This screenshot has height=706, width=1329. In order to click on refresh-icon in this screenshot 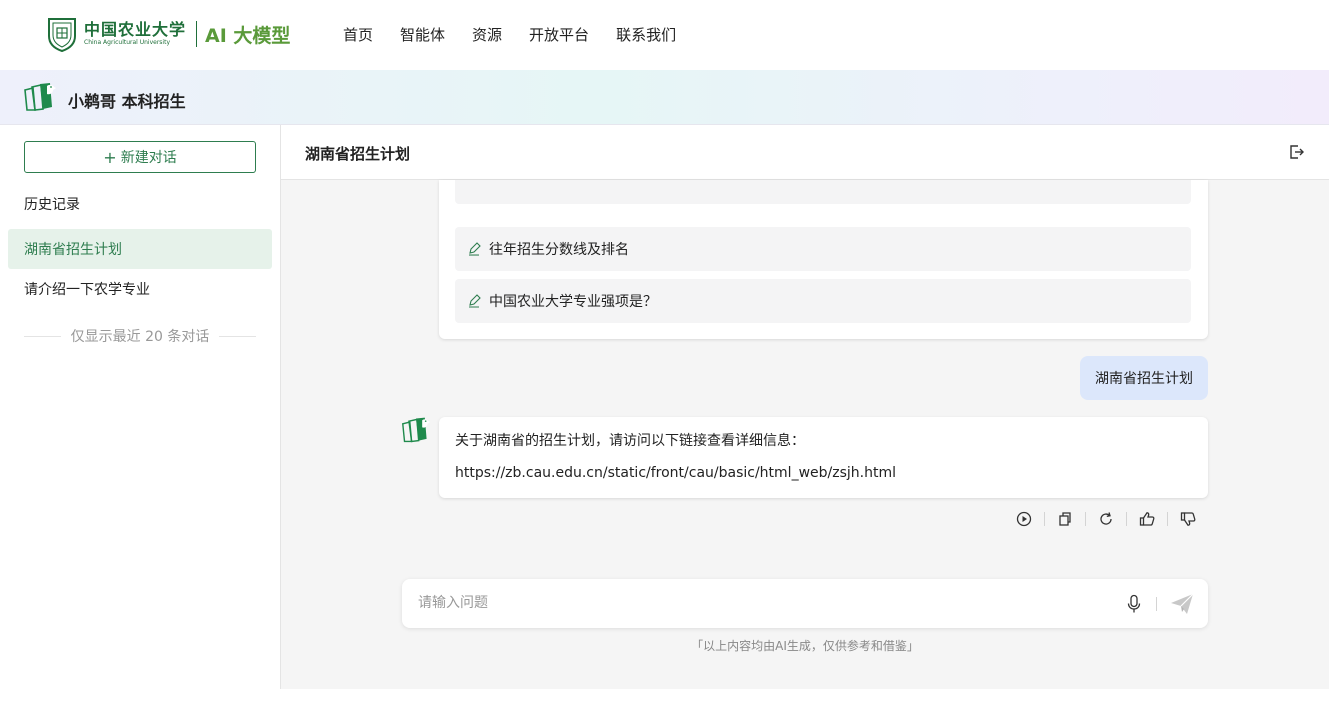, I will do `click(1106, 518)`.